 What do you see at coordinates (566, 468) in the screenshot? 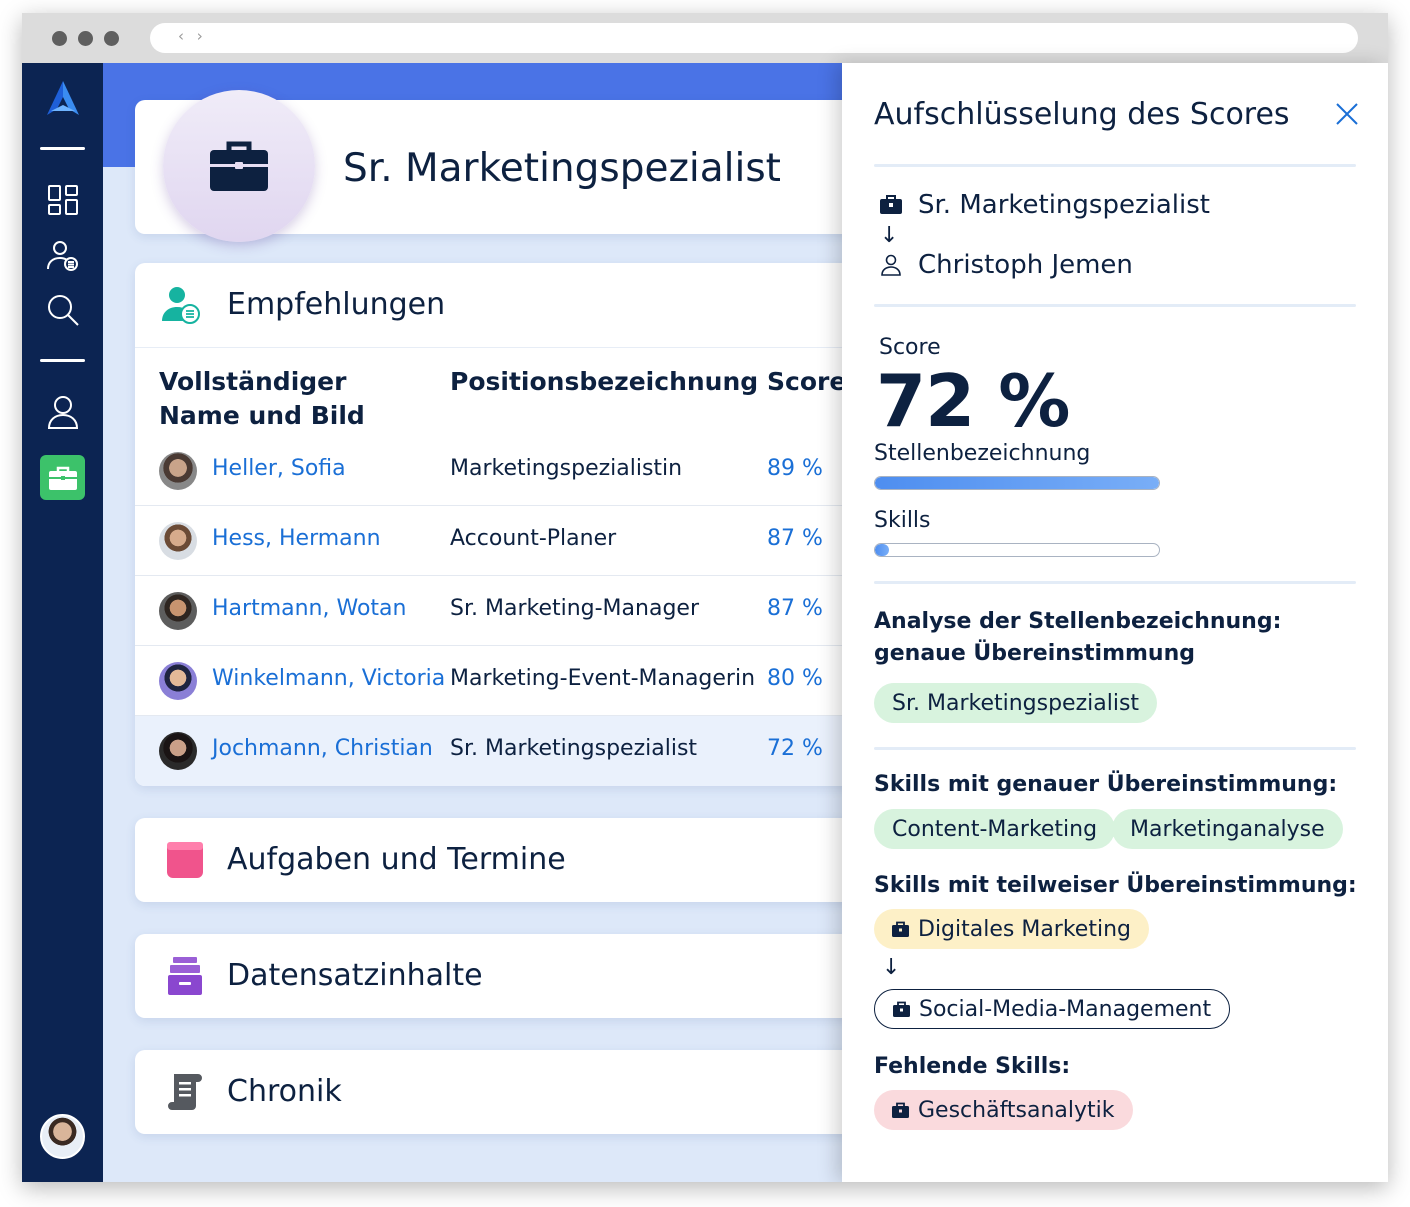
I see `candidate-position: Marketingspezialistin` at bounding box center [566, 468].